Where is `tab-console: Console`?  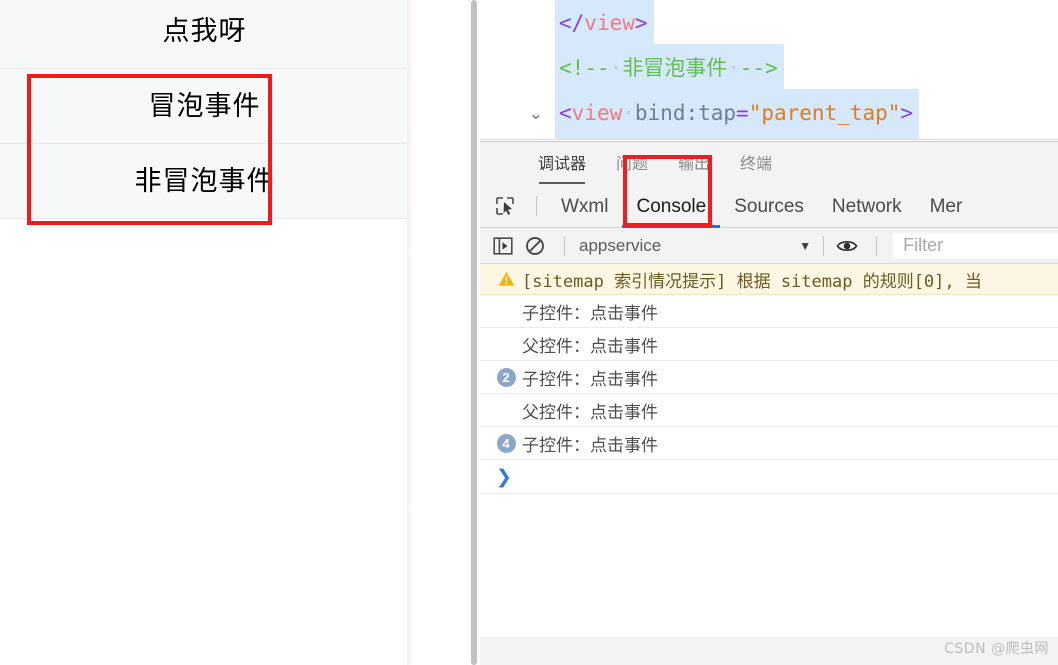
tab-console: Console is located at coordinates (671, 206).